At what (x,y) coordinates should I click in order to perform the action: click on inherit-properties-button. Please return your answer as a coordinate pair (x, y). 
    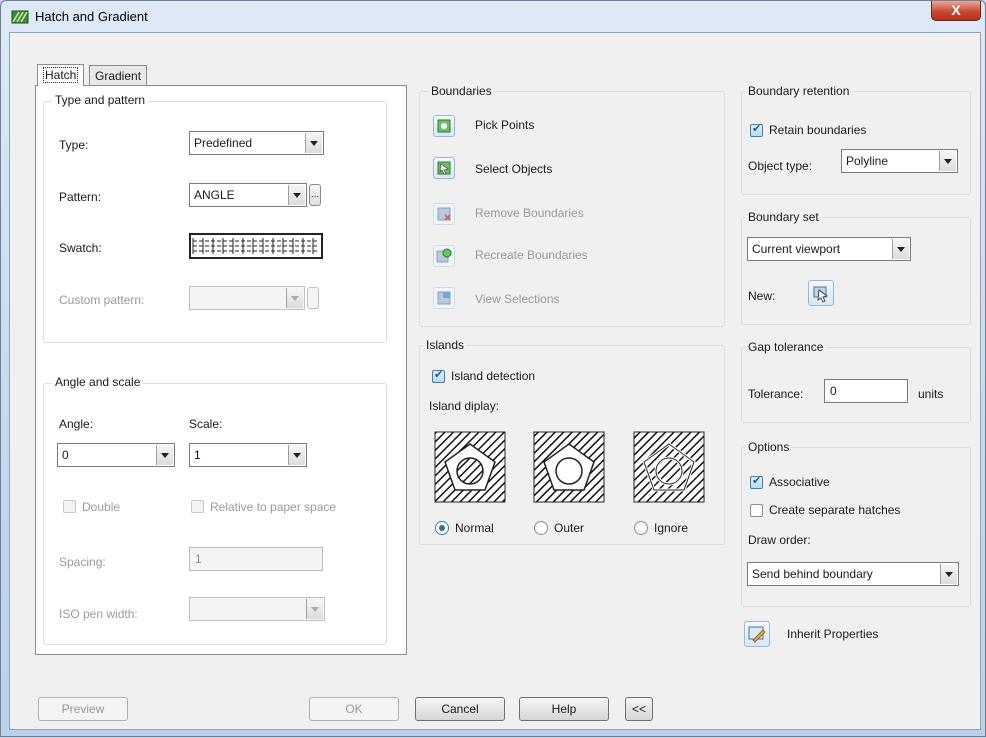
    Looking at the image, I should click on (757, 634).